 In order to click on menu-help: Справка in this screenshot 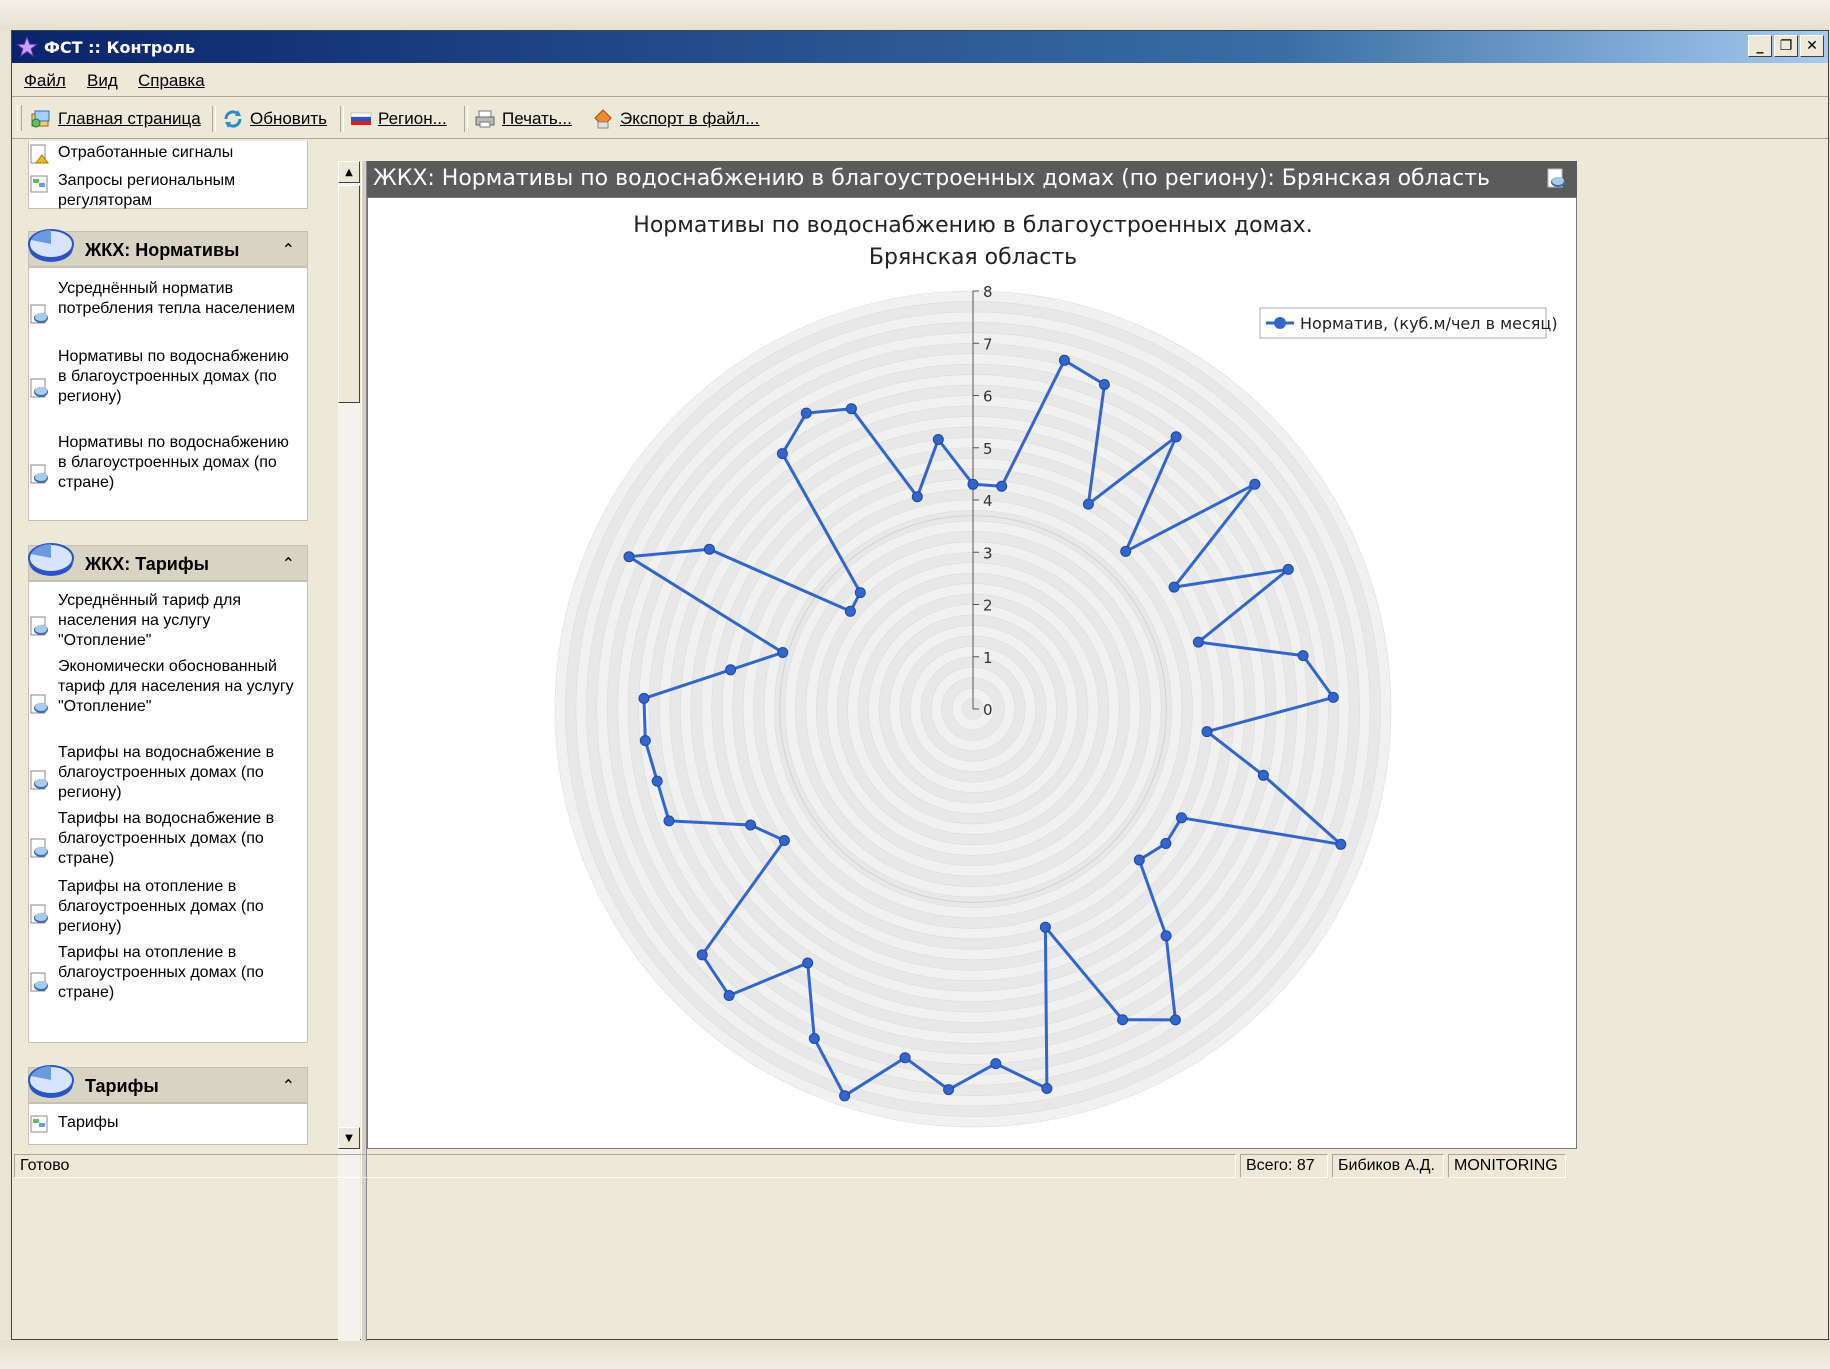, I will do `click(171, 81)`.